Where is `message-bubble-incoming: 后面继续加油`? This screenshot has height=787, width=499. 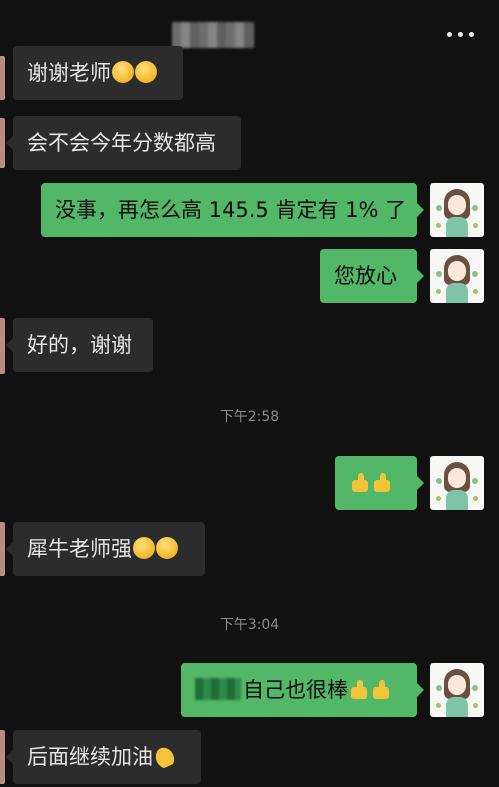
message-bubble-incoming: 后面继续加油 is located at coordinates (103, 757).